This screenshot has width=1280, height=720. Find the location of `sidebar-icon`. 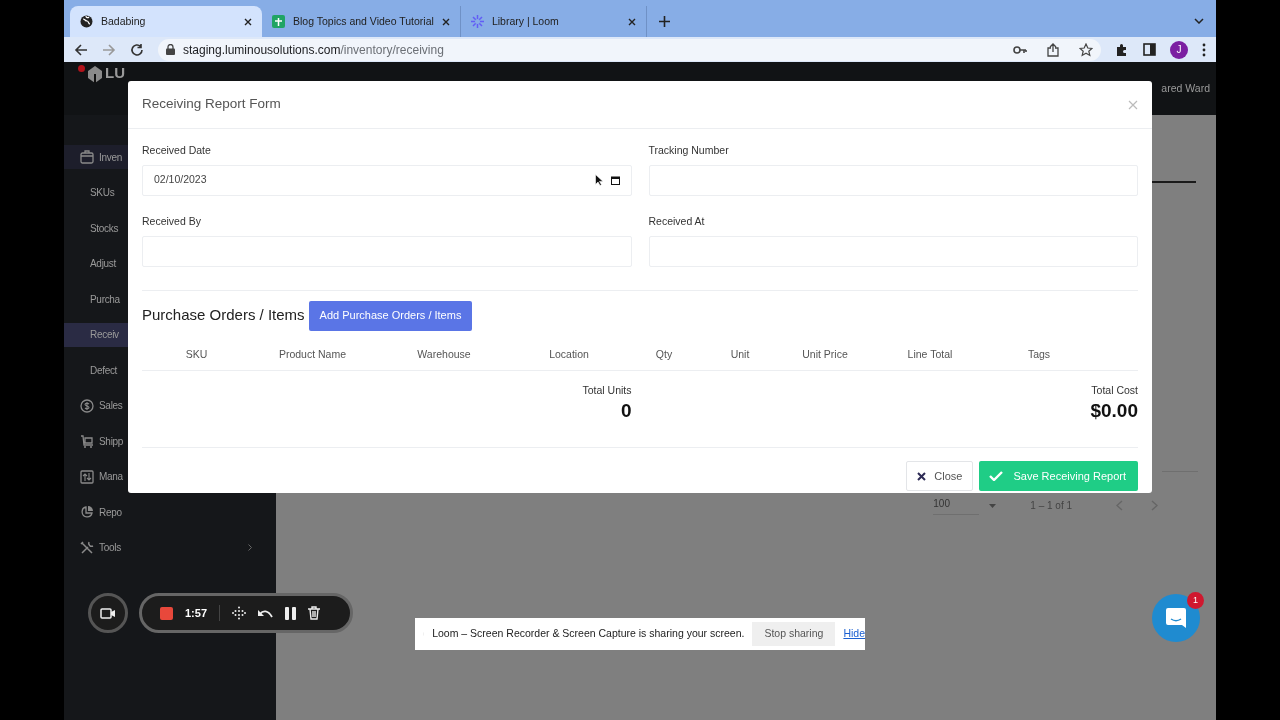

sidebar-icon is located at coordinates (1149, 49).